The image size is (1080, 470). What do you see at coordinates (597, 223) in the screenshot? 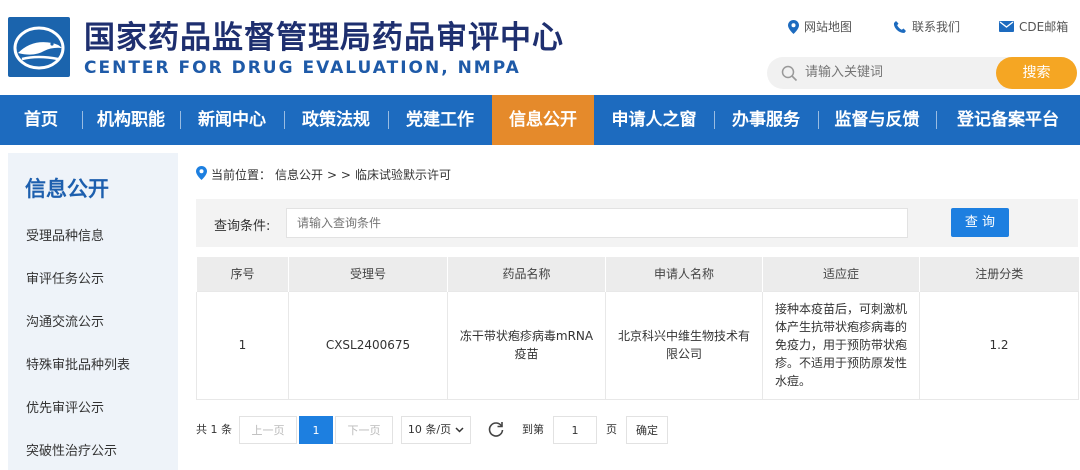
I see `query-input` at bounding box center [597, 223].